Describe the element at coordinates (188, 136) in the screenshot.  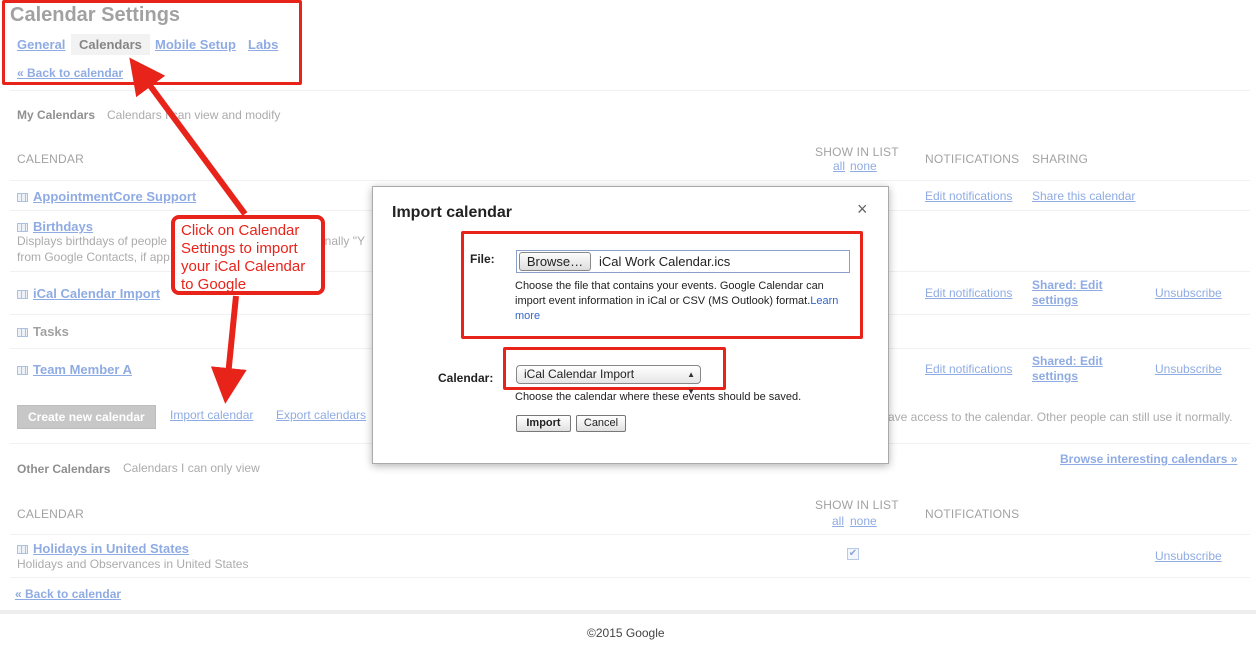
I see `arrow-to-settings` at that location.